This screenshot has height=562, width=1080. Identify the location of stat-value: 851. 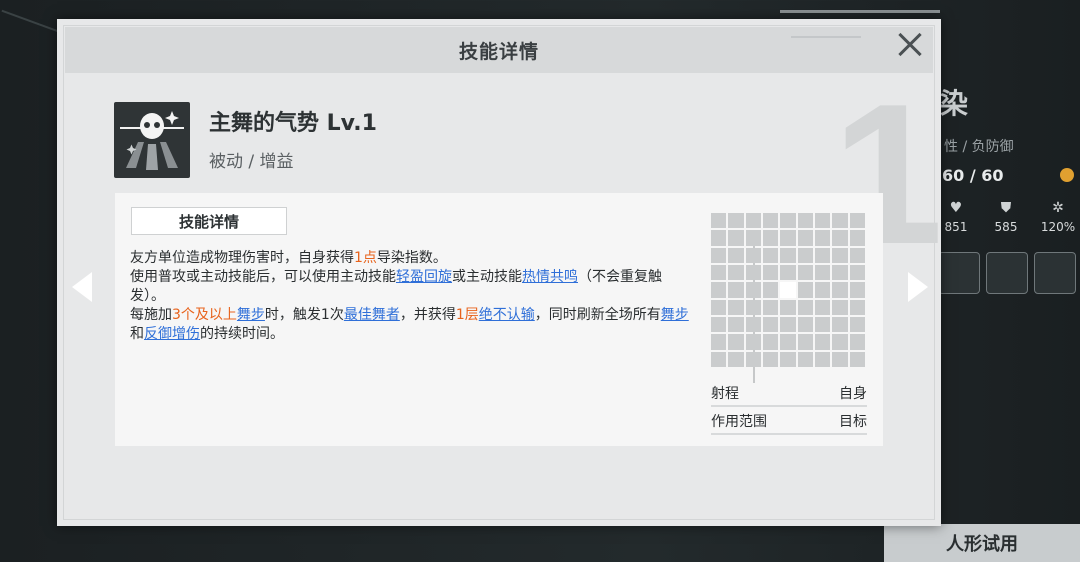
(956, 227).